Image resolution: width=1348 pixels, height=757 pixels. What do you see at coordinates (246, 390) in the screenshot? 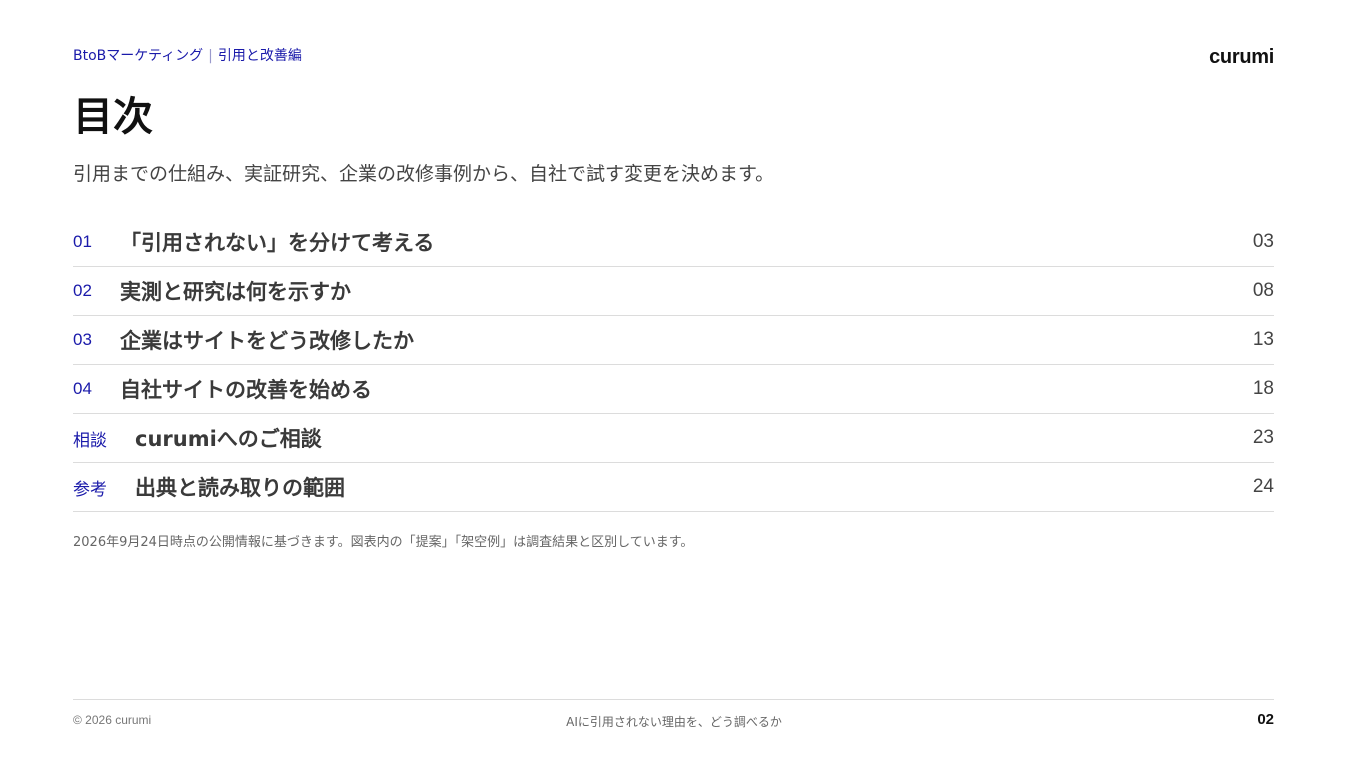
I see `toc-item-title: 自社サイトの改善を始める` at bounding box center [246, 390].